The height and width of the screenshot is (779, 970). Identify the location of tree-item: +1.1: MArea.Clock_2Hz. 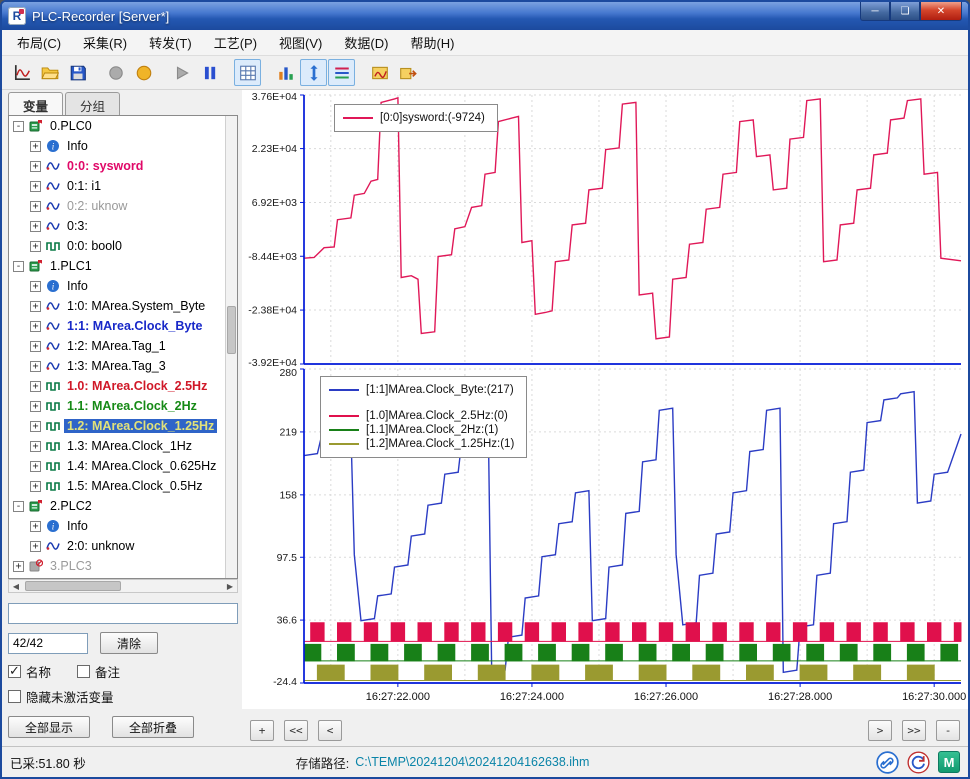
(117, 406).